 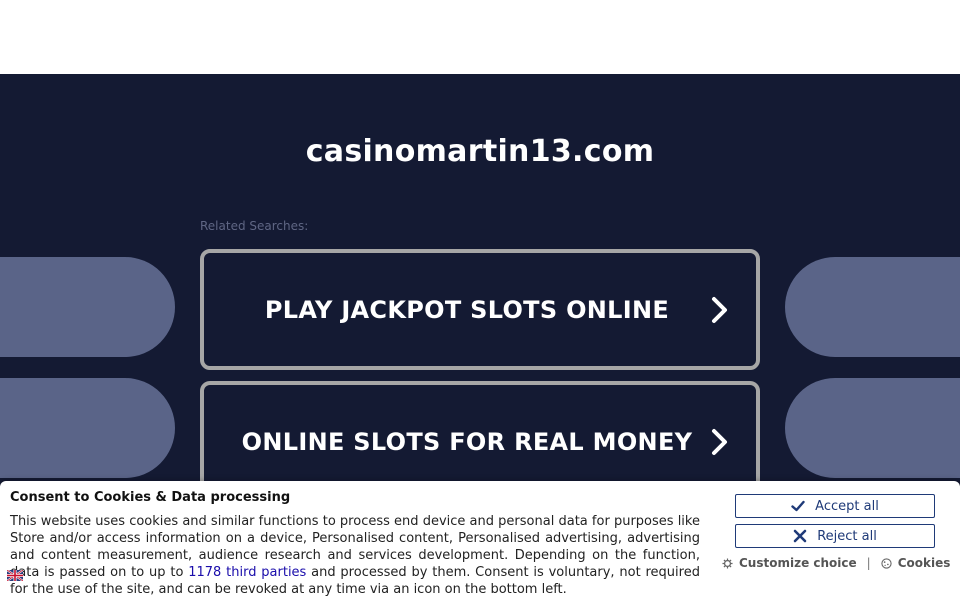 What do you see at coordinates (480, 151) in the screenshot?
I see `domain-title: casinomartin13.com` at bounding box center [480, 151].